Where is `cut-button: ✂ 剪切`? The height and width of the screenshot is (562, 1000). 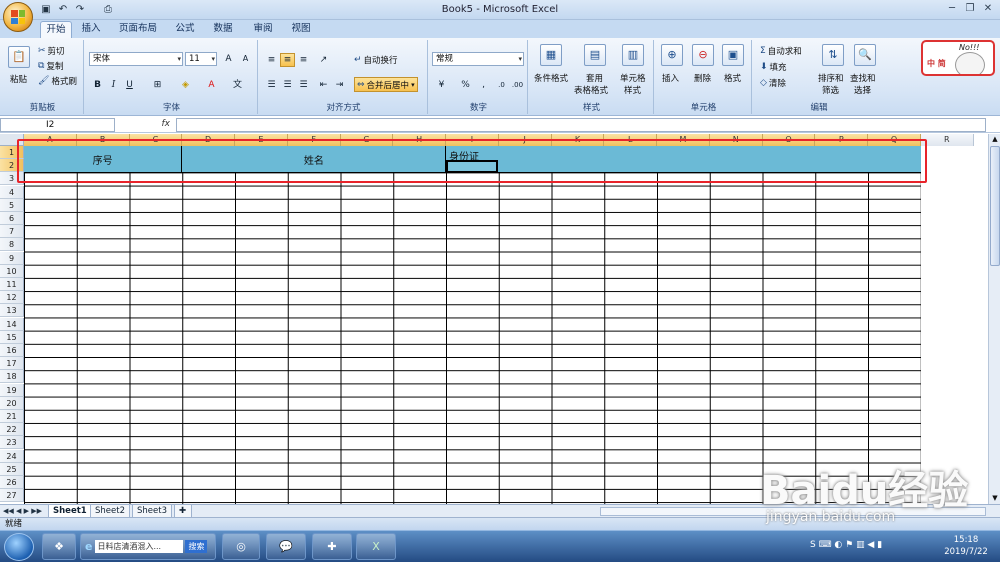
cut-button: ✂ 剪切 is located at coordinates (51, 51).